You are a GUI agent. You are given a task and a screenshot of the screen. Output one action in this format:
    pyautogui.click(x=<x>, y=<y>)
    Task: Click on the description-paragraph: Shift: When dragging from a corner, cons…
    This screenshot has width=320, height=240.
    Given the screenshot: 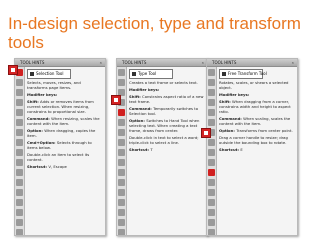 What is the action you would take?
    pyautogui.click(x=256, y=106)
    